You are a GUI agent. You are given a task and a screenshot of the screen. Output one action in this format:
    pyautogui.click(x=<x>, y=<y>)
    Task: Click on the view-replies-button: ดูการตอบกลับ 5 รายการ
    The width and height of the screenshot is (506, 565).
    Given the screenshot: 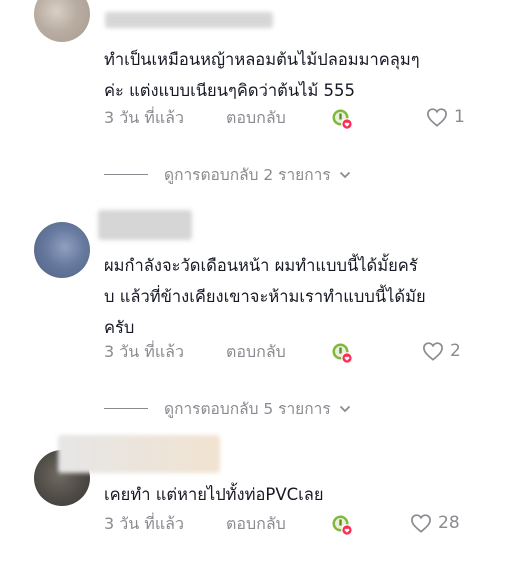 What is the action you would take?
    pyautogui.click(x=227, y=408)
    